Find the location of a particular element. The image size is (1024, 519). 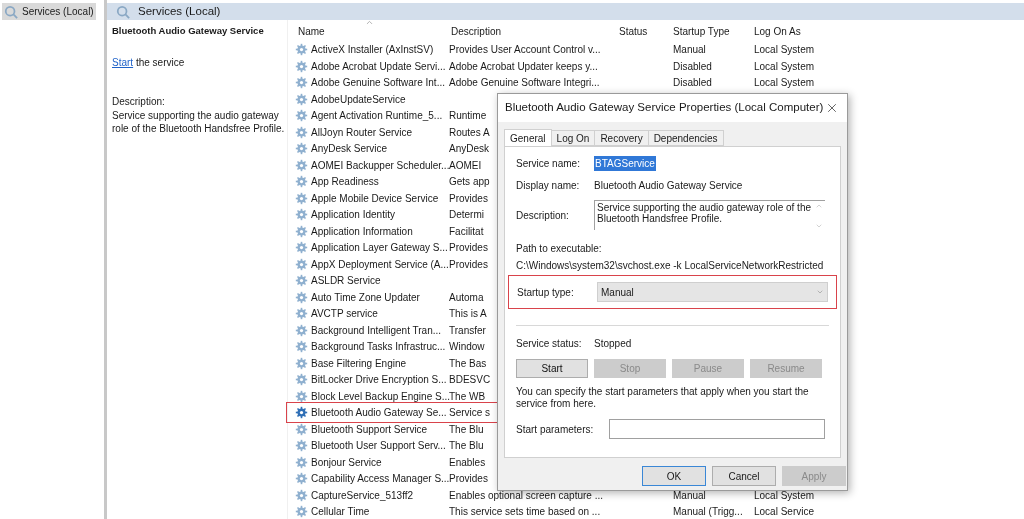

service-name-value: BTAGService is located at coordinates (625, 163).